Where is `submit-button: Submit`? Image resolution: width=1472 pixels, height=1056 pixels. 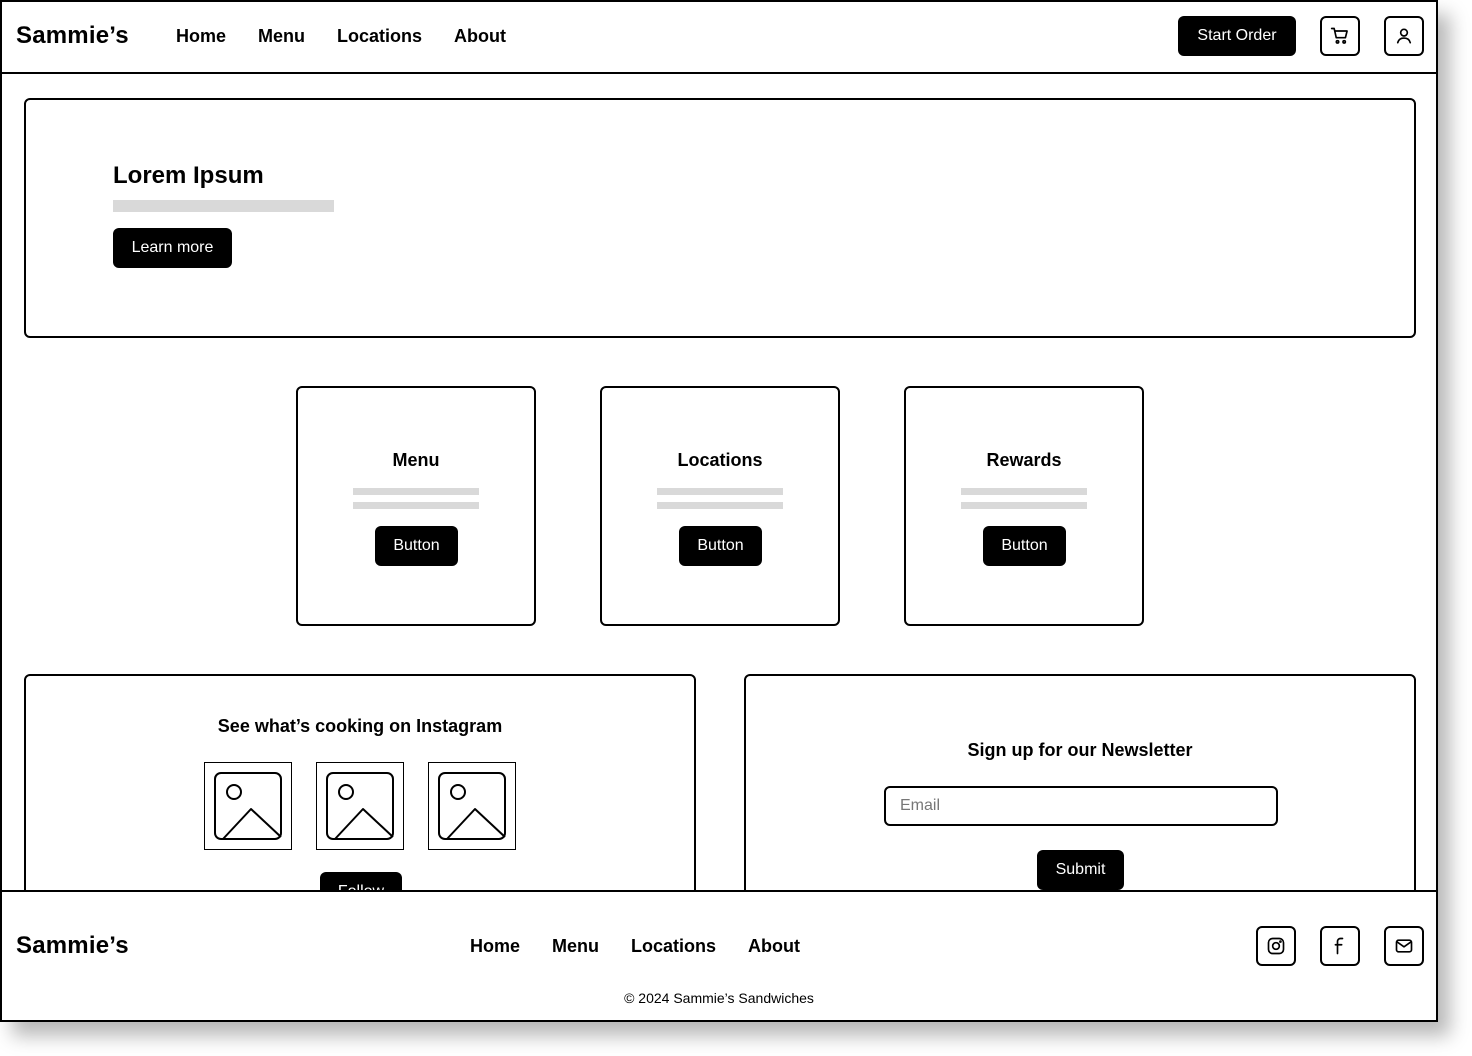 submit-button: Submit is located at coordinates (1080, 870).